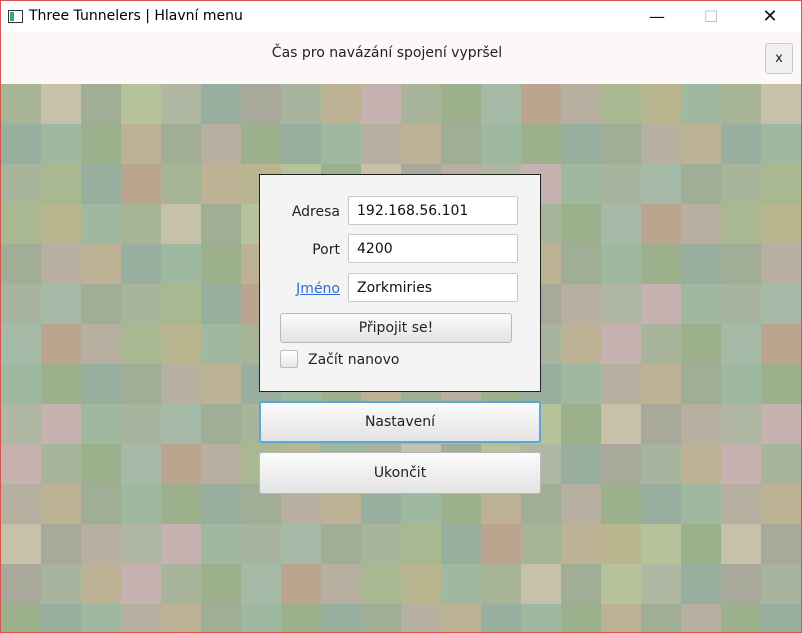 Image resolution: width=802 pixels, height=633 pixels. I want to click on address-field: 192.168.56.101, so click(433, 210).